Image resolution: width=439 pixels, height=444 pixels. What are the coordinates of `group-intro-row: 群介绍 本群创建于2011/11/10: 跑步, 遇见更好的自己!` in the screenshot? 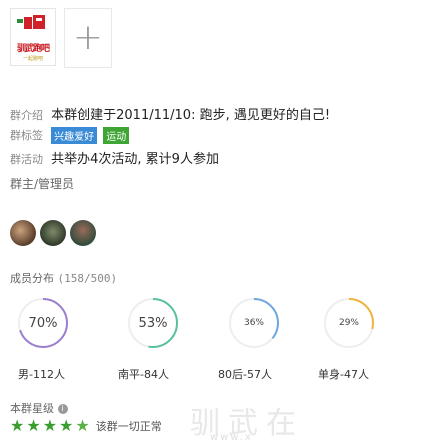 It's located at (170, 113).